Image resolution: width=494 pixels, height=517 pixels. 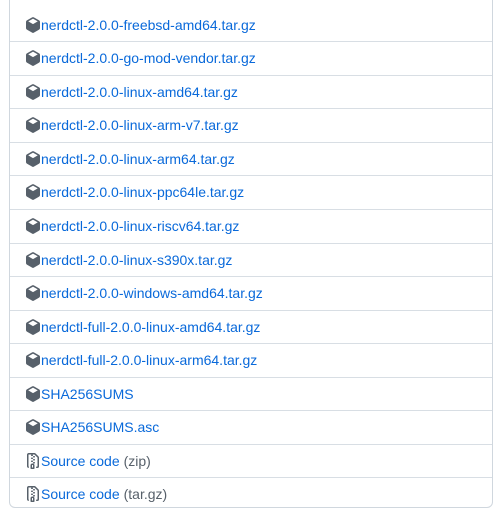 What do you see at coordinates (145, 494) in the screenshot?
I see `source-code-format: (tar.gz)` at bounding box center [145, 494].